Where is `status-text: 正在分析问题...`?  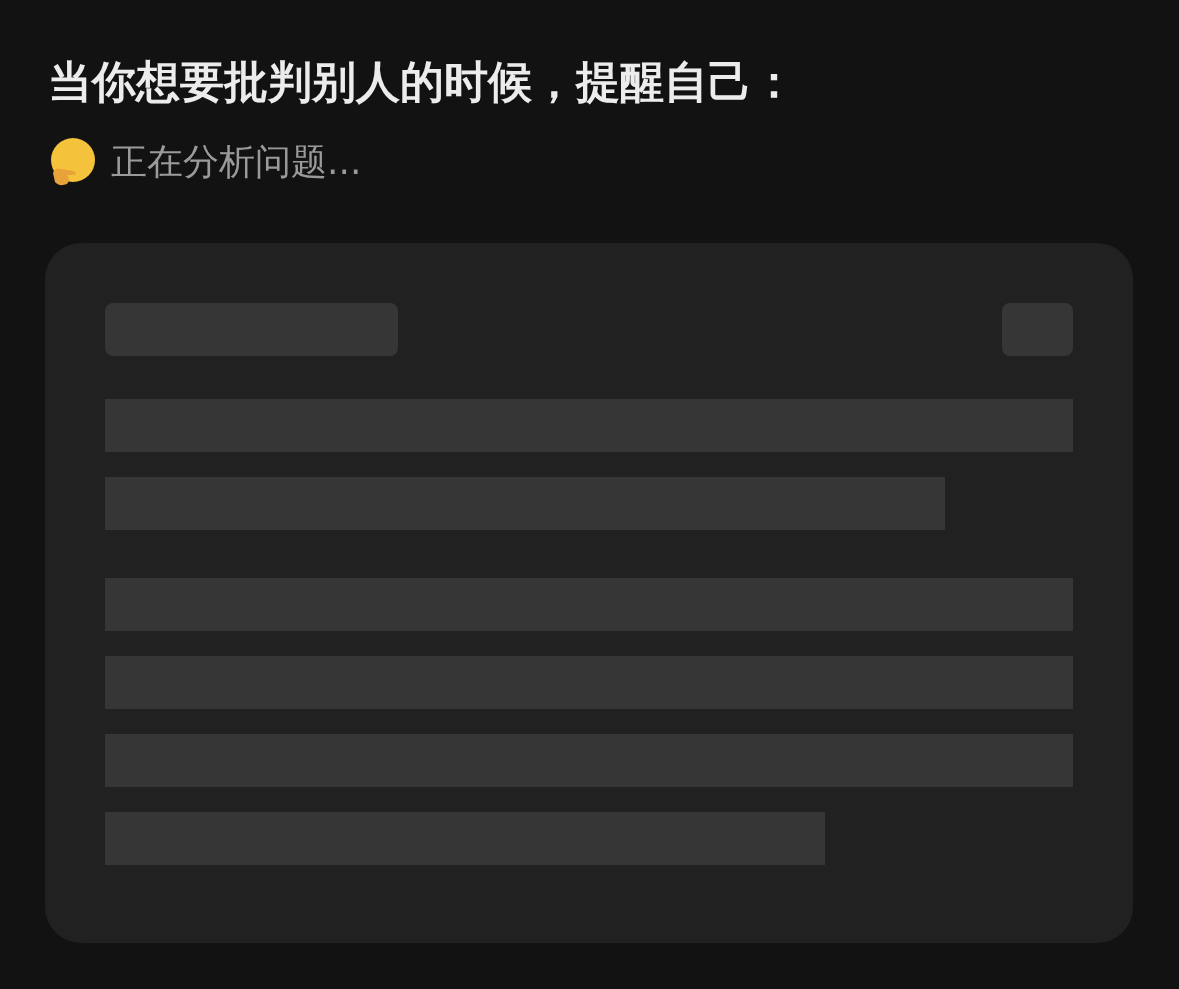
status-text: 正在分析问题... is located at coordinates (236, 162).